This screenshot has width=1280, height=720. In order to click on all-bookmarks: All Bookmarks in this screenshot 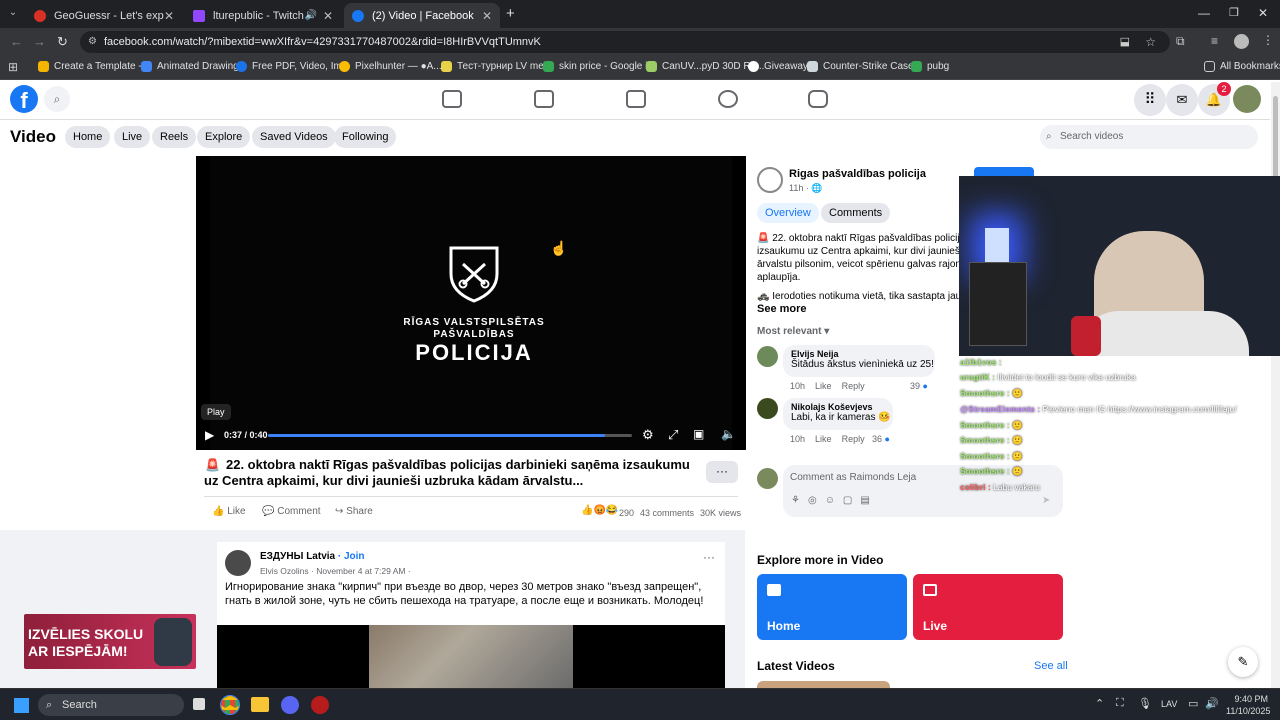, I will do `click(1242, 66)`.